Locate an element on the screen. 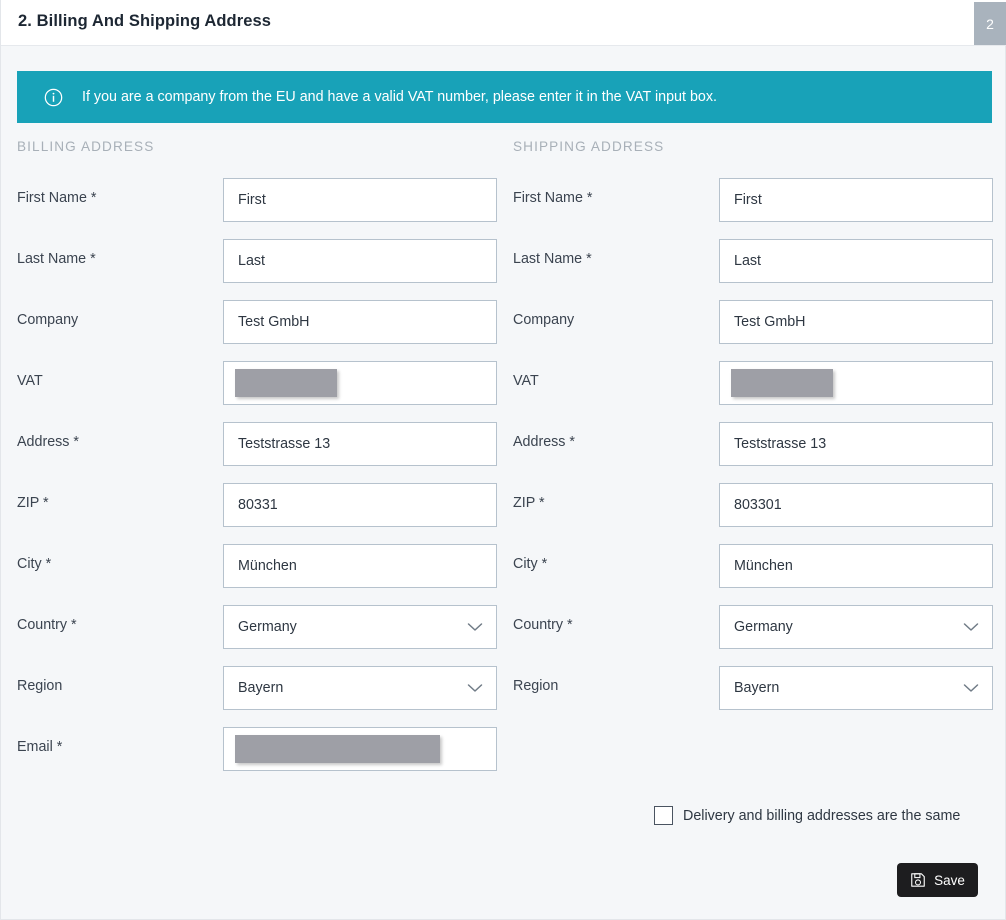 This screenshot has width=1006, height=920. shipping-field-input: First is located at coordinates (856, 200).